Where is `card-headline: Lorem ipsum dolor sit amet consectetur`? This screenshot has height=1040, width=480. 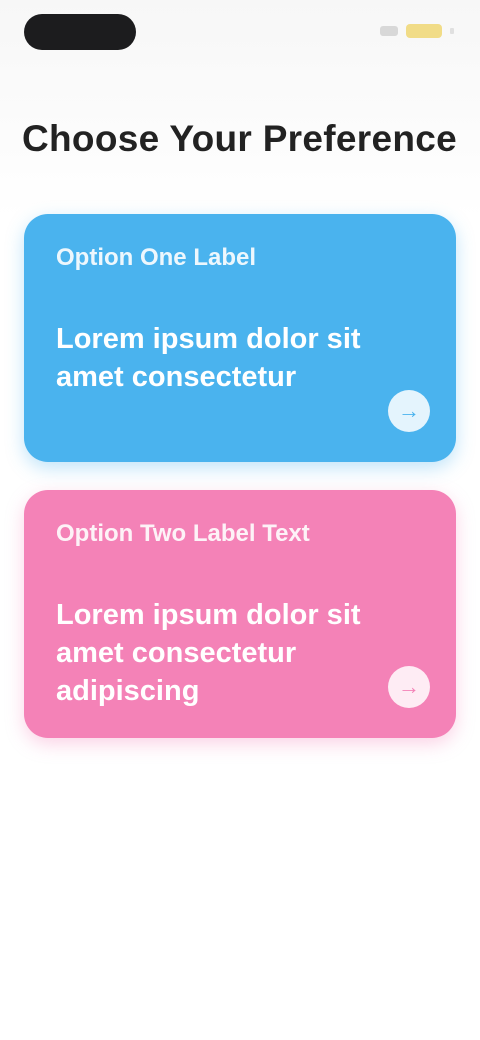 card-headline: Lorem ipsum dolor sit amet consectetur is located at coordinates (208, 358).